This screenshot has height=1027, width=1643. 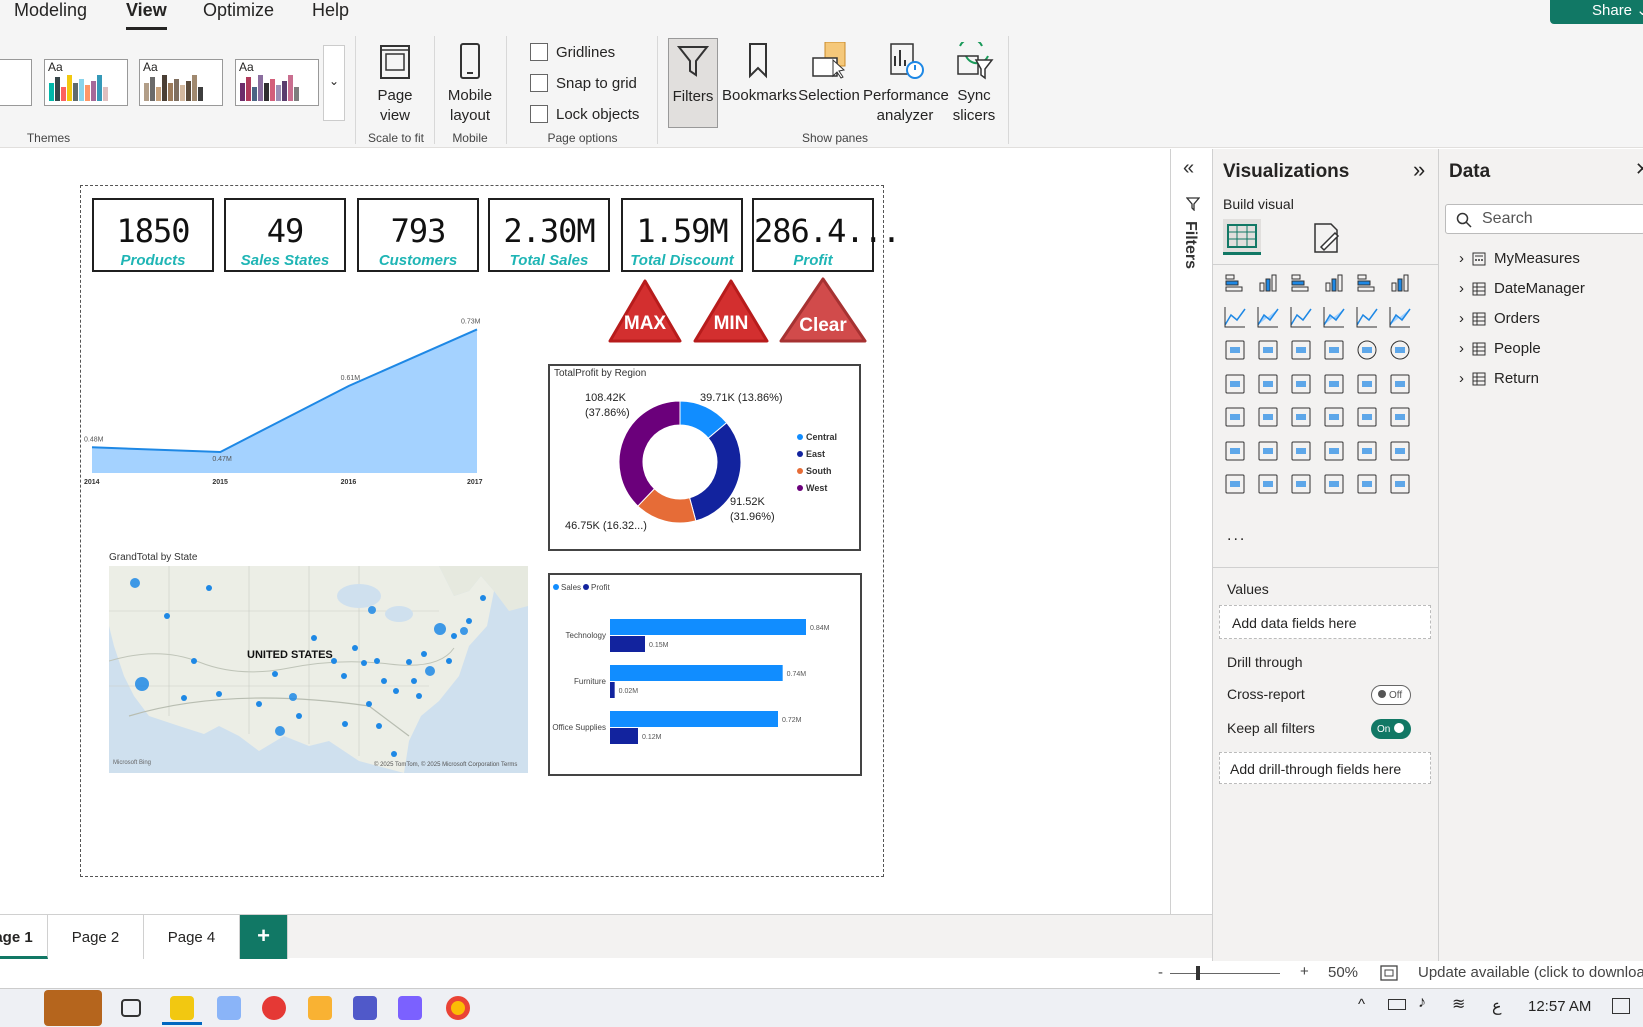 I want to click on metrics-icon, so click(x=1336, y=486).